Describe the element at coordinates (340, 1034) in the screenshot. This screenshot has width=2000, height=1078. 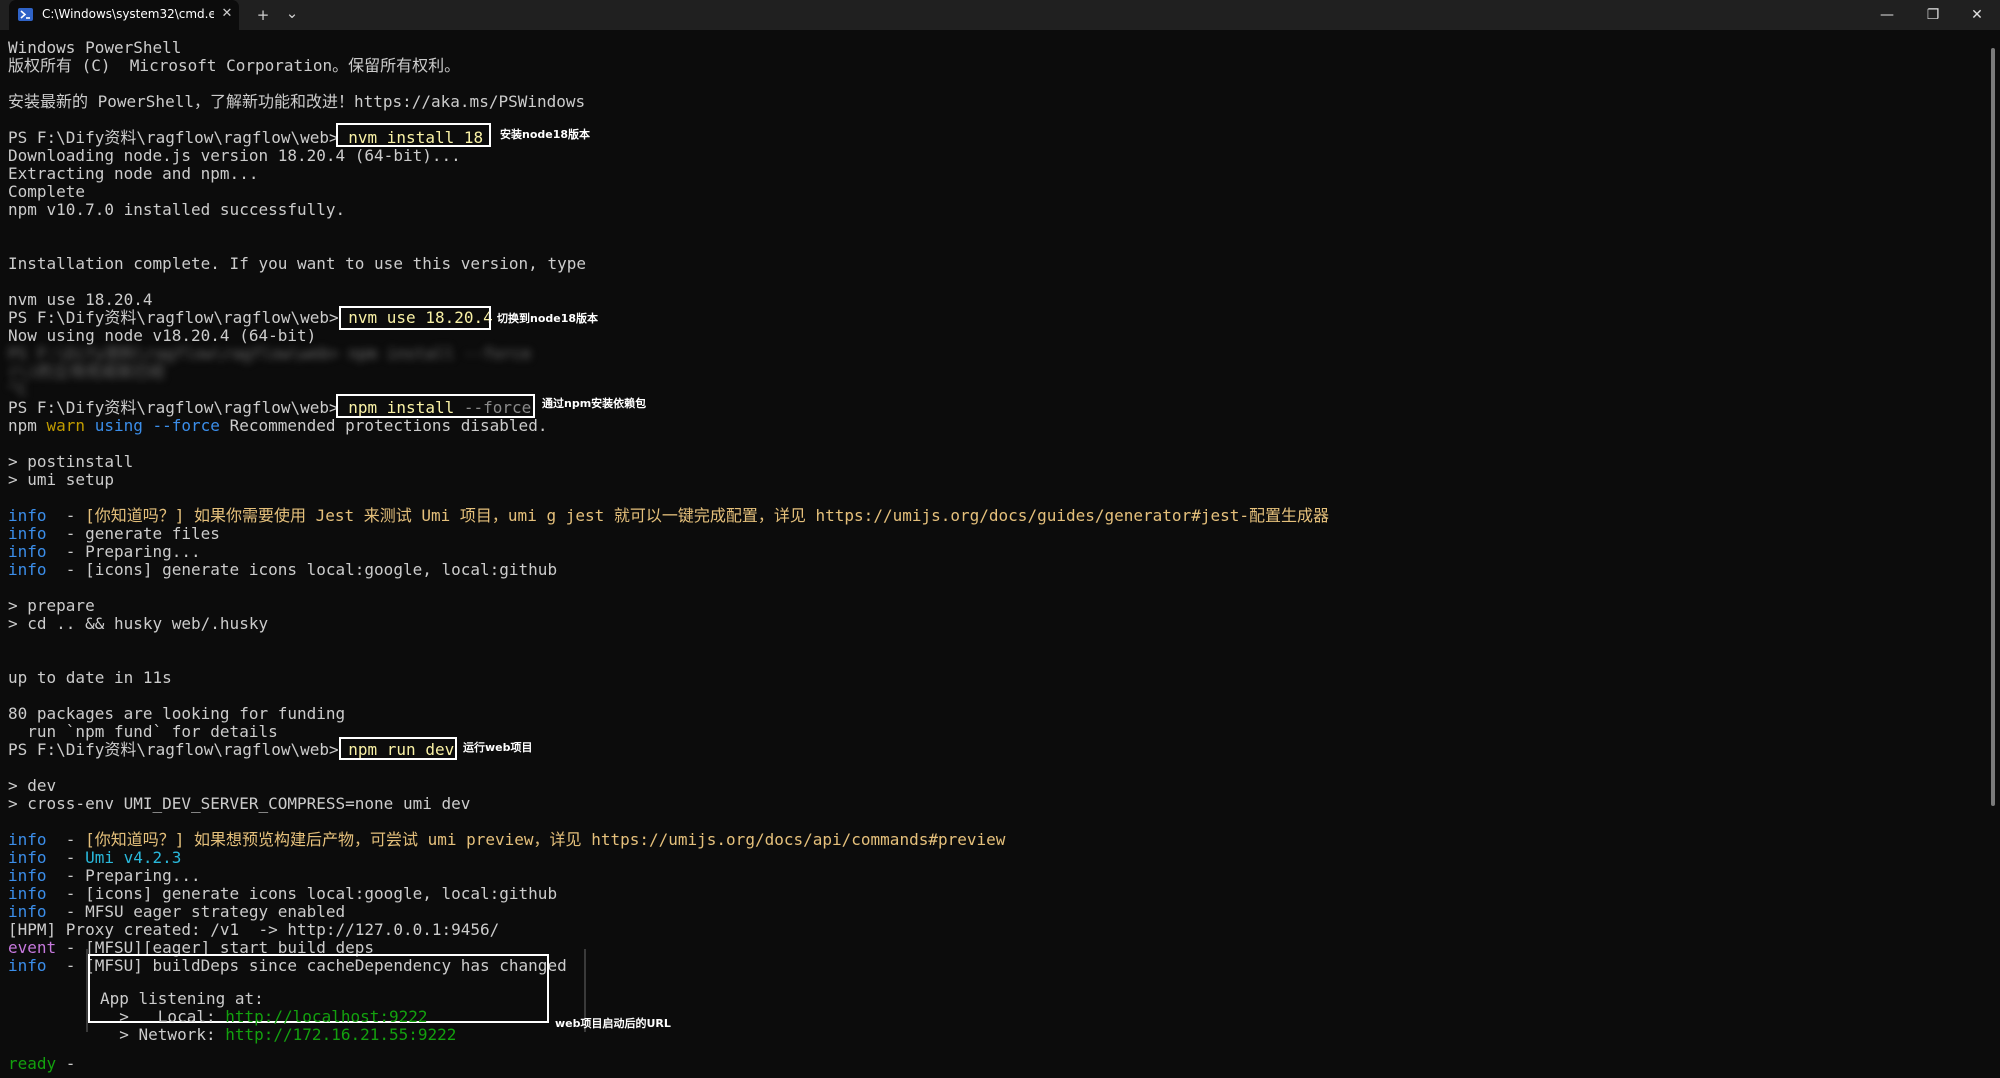
I see `network-url: http://172.16.21.55:9222` at that location.